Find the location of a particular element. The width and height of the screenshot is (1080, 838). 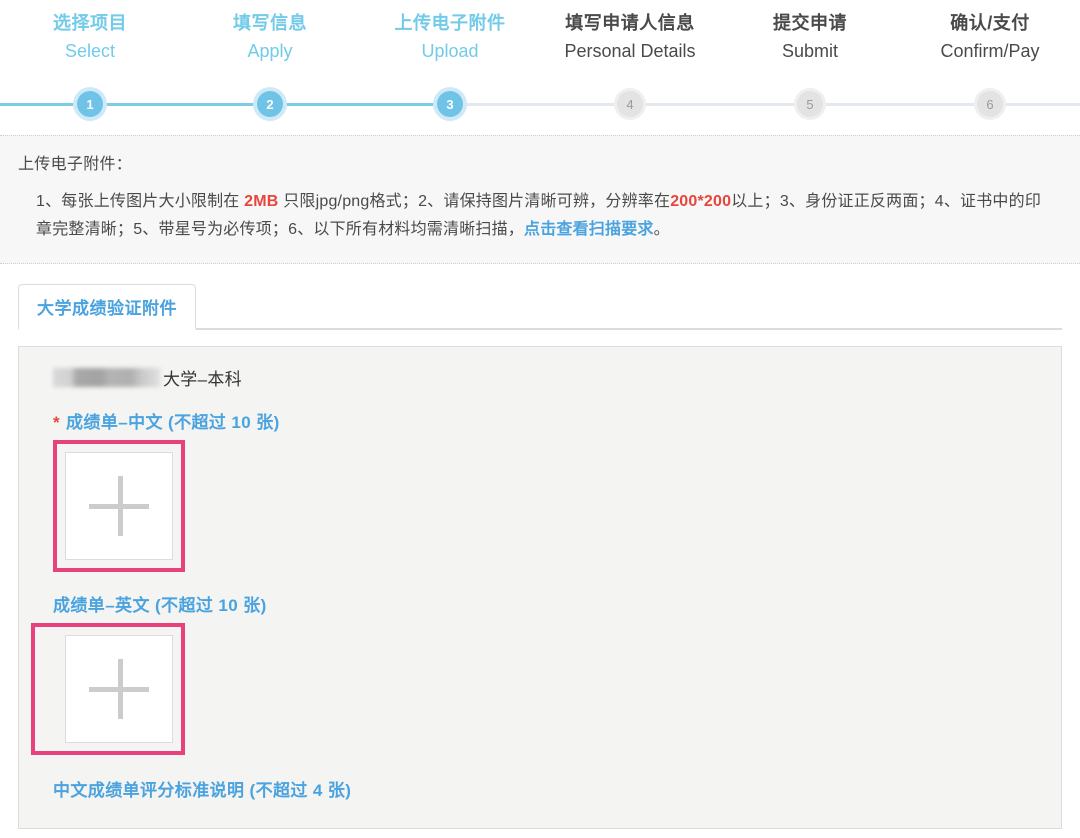

step-dot-cell-4: 4 is located at coordinates (630, 104).